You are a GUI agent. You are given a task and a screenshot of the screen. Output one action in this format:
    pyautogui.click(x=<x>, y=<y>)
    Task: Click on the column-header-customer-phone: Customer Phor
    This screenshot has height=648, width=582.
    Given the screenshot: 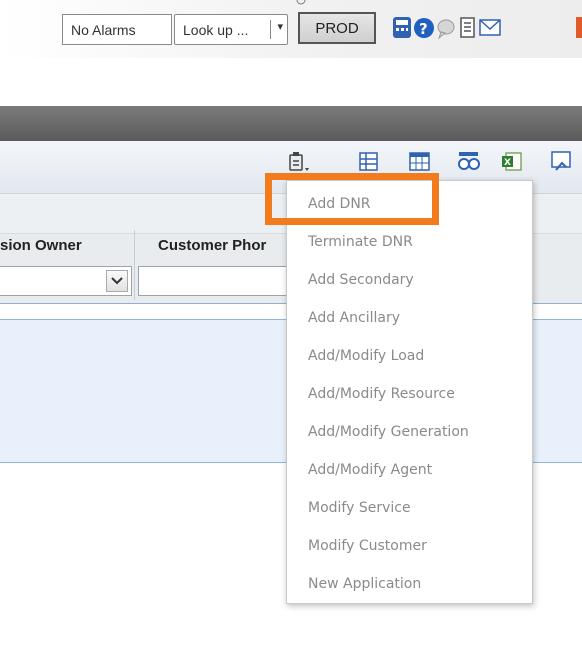 What is the action you would take?
    pyautogui.click(x=212, y=245)
    